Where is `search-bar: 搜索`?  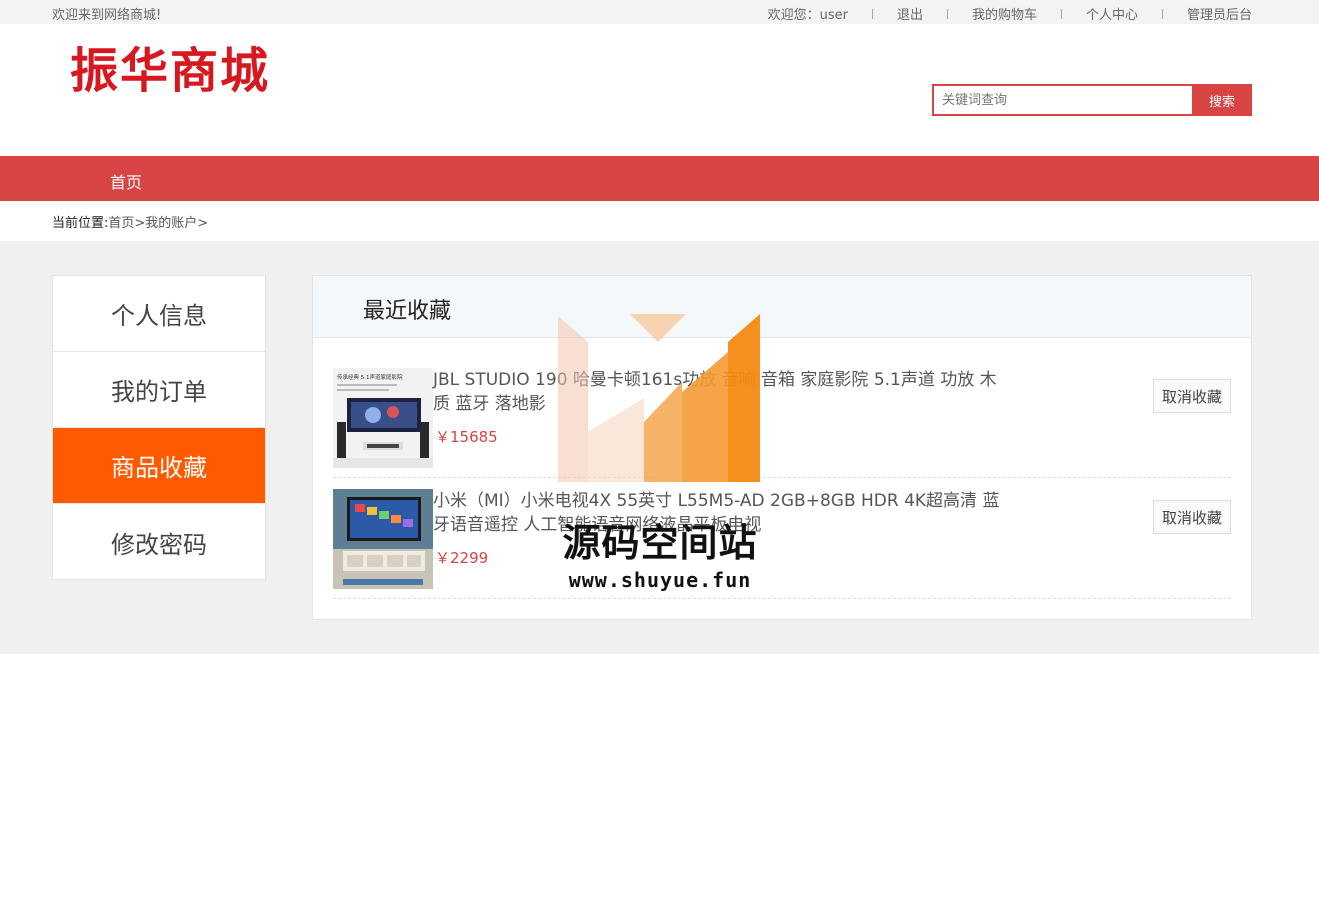 search-bar: 搜索 is located at coordinates (1092, 100).